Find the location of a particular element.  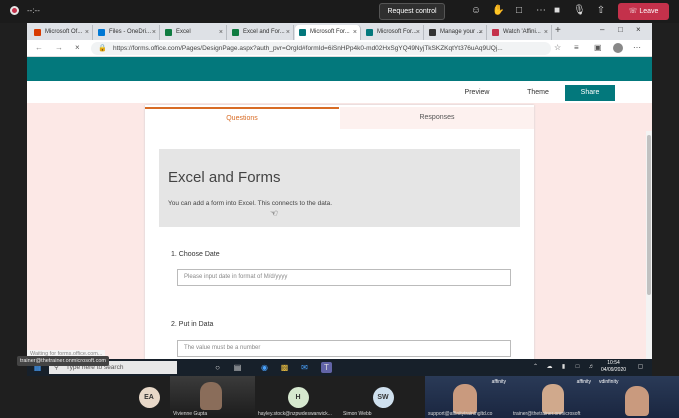

cortana-icon: ○ is located at coordinates (217, 367).